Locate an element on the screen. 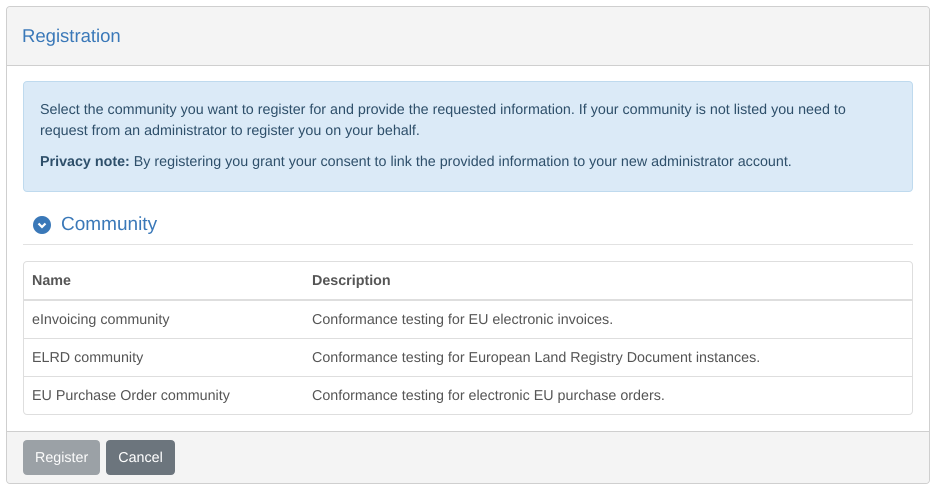  table-cell: ELRD community is located at coordinates (164, 358).